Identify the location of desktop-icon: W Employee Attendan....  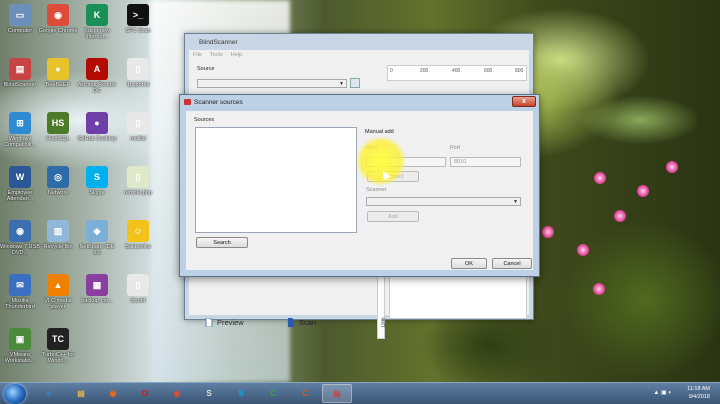
(20, 184).